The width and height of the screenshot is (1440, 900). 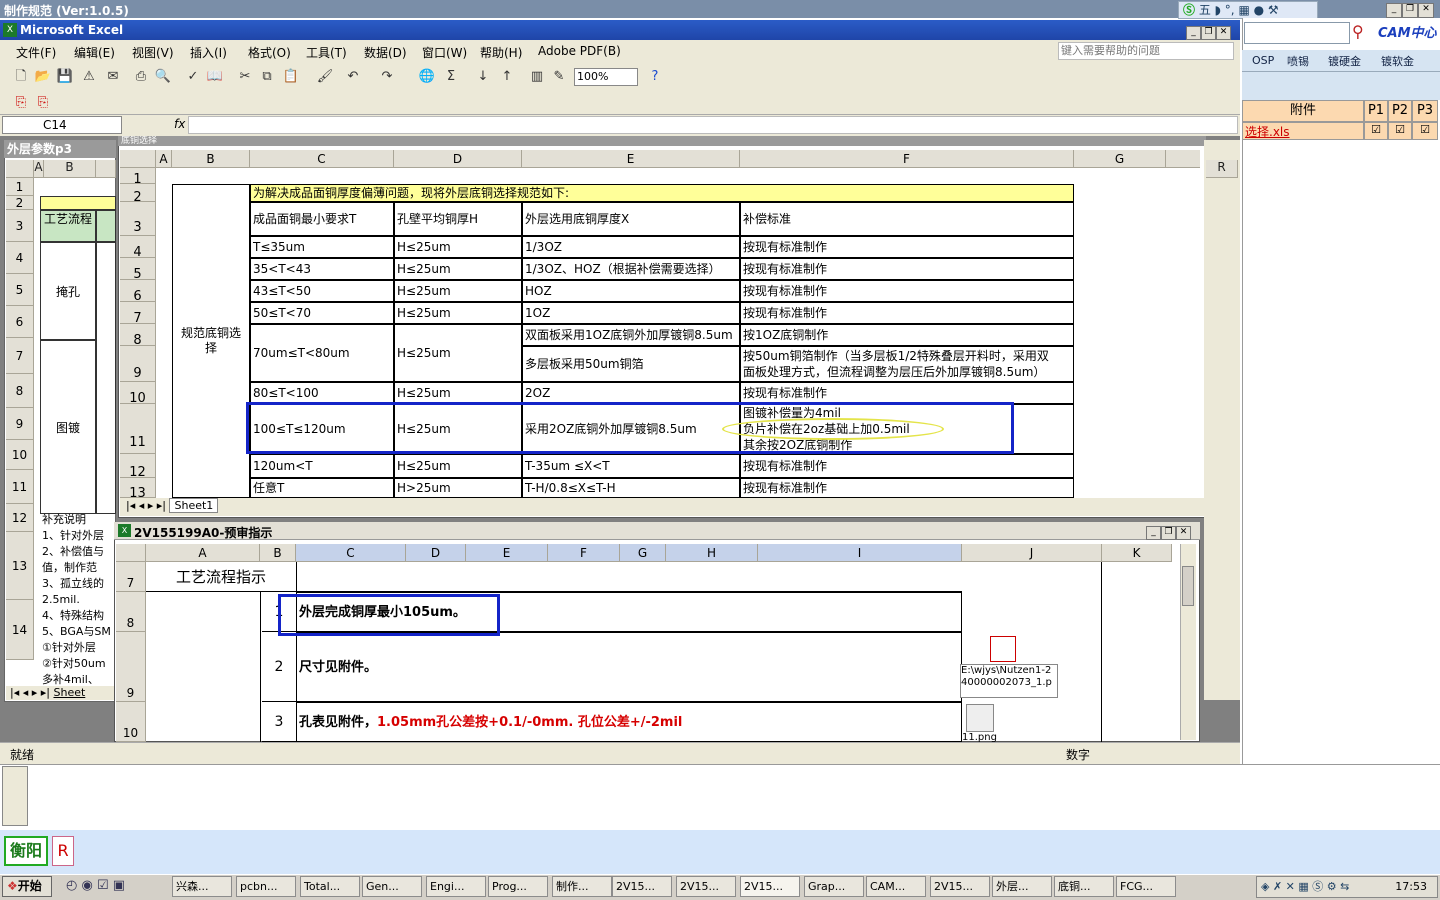 I want to click on research-icon: 📖, so click(x=215, y=77).